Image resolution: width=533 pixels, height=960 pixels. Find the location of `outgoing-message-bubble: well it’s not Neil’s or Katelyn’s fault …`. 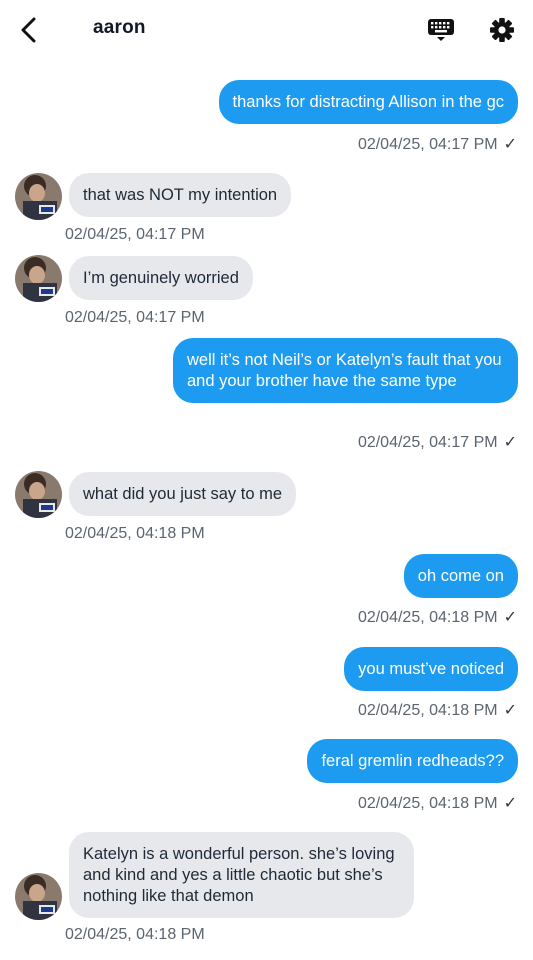

outgoing-message-bubble: well it’s not Neil’s or Katelyn’s fault … is located at coordinates (345, 370).